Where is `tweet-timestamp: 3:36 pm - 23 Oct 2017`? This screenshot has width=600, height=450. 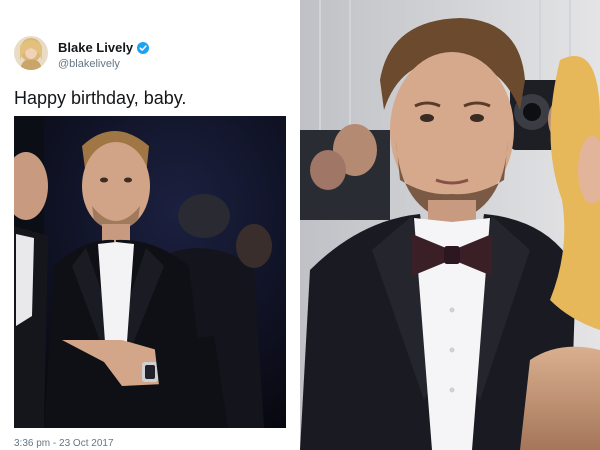
tweet-timestamp: 3:36 pm - 23 Oct 2017 is located at coordinates (64, 443).